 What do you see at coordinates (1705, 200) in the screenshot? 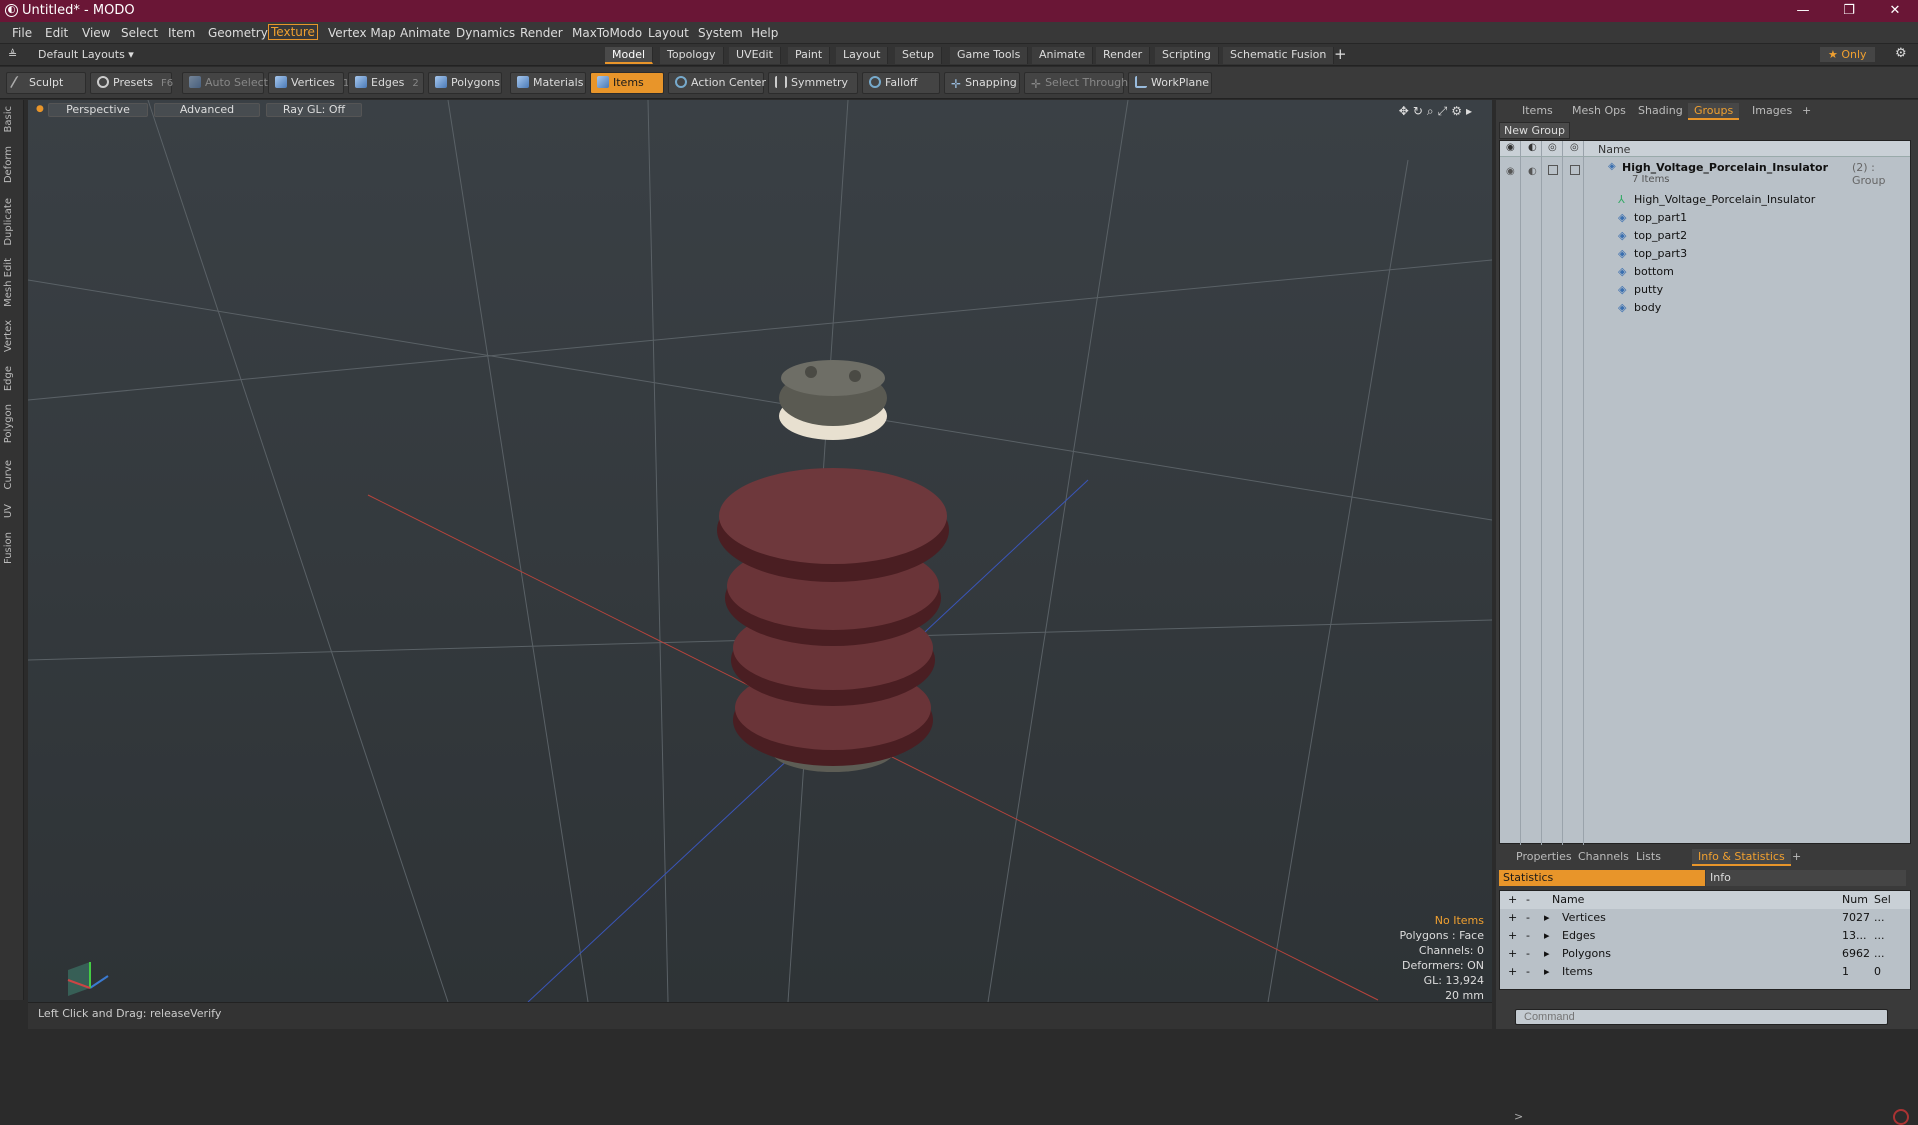
I see `tree-item-locator: ⅄ High_Voltage_Porcelain_Insulator` at bounding box center [1705, 200].